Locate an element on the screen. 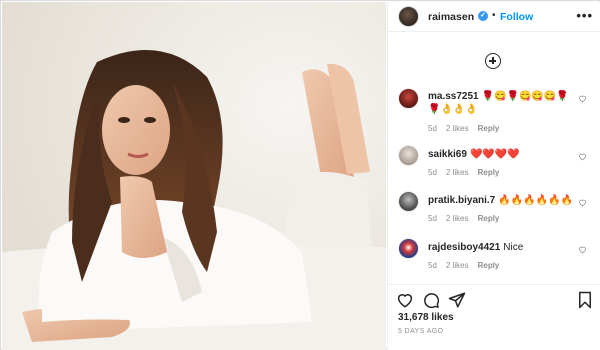  share-icon is located at coordinates (457, 300).